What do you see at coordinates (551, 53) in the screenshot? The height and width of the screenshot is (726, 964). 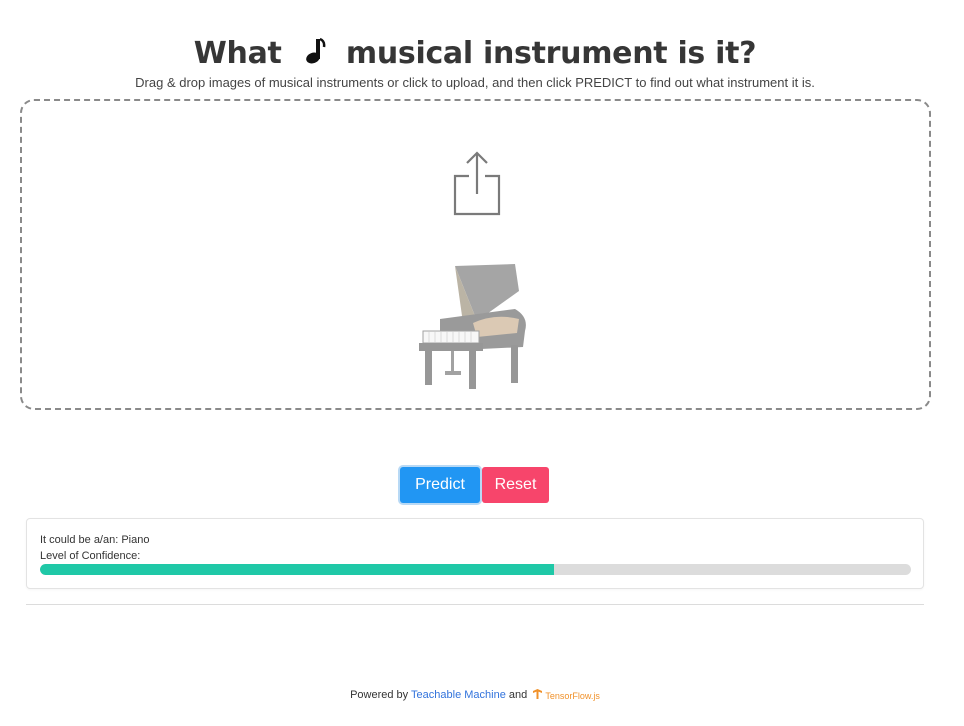 I see `title-text-end: musical instrument is it?` at bounding box center [551, 53].